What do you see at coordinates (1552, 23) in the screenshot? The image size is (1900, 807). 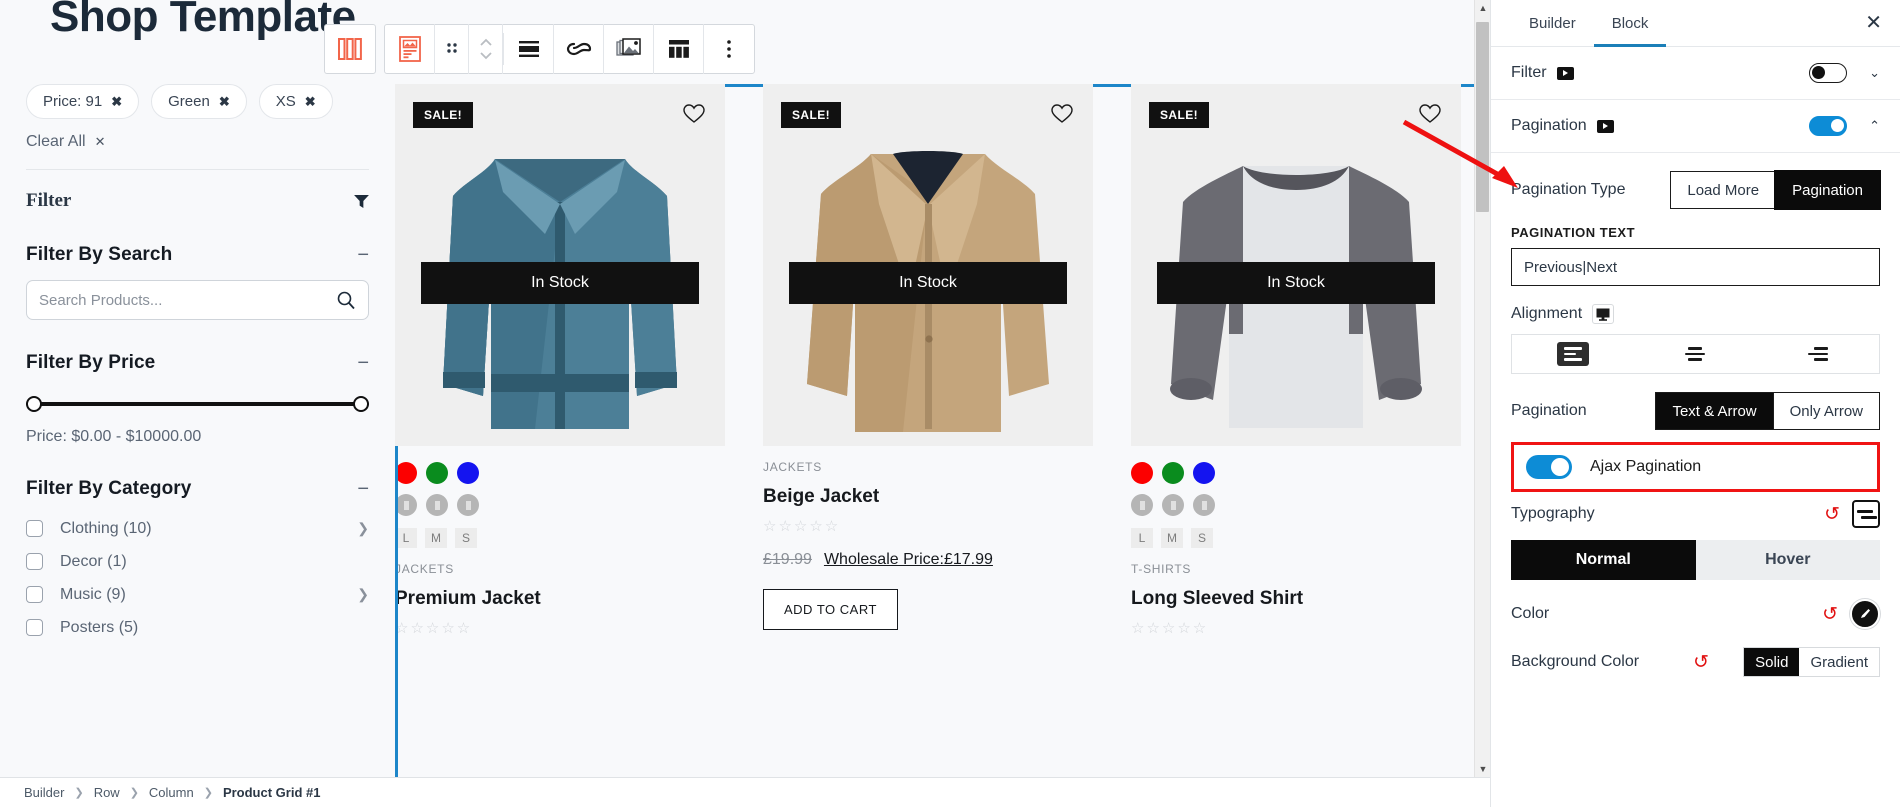 I see `tab-builder: Builder` at bounding box center [1552, 23].